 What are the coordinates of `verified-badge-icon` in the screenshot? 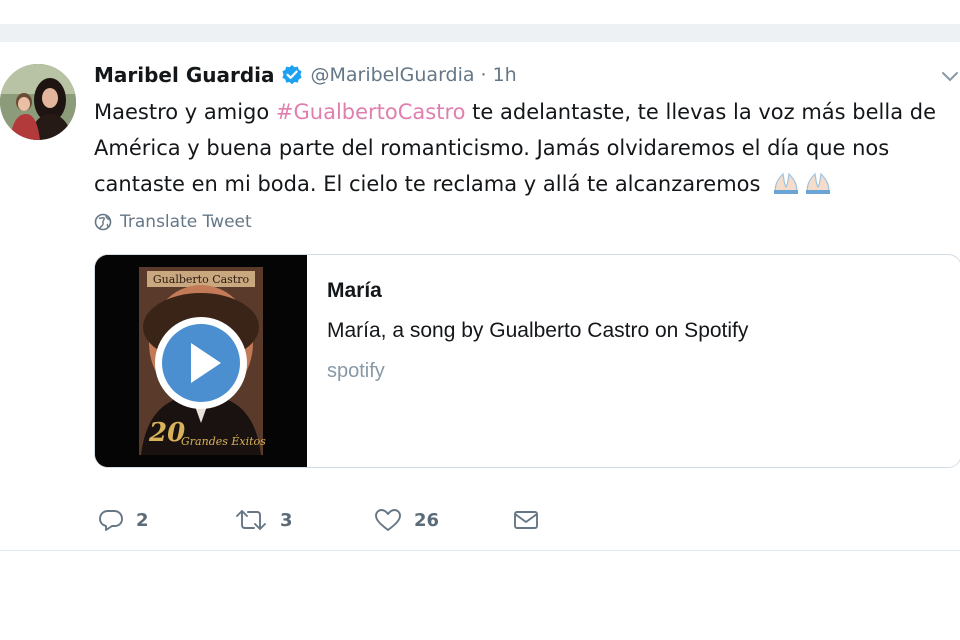 It's located at (292, 75).